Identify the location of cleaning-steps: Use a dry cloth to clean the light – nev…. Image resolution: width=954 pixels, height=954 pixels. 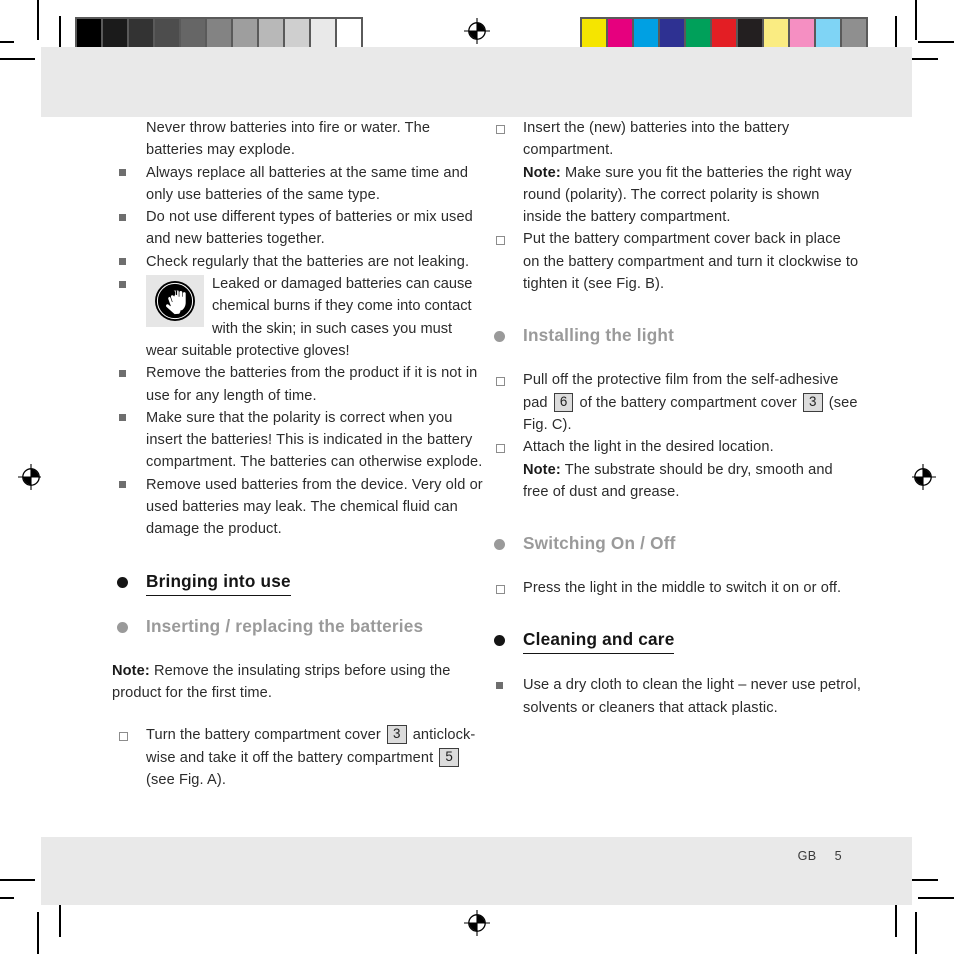
(675, 696).